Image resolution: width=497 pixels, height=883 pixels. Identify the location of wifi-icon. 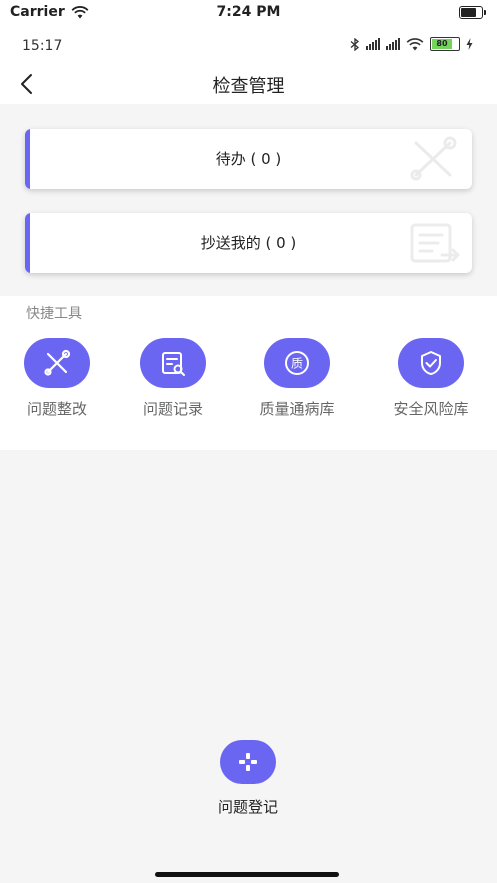
(415, 43).